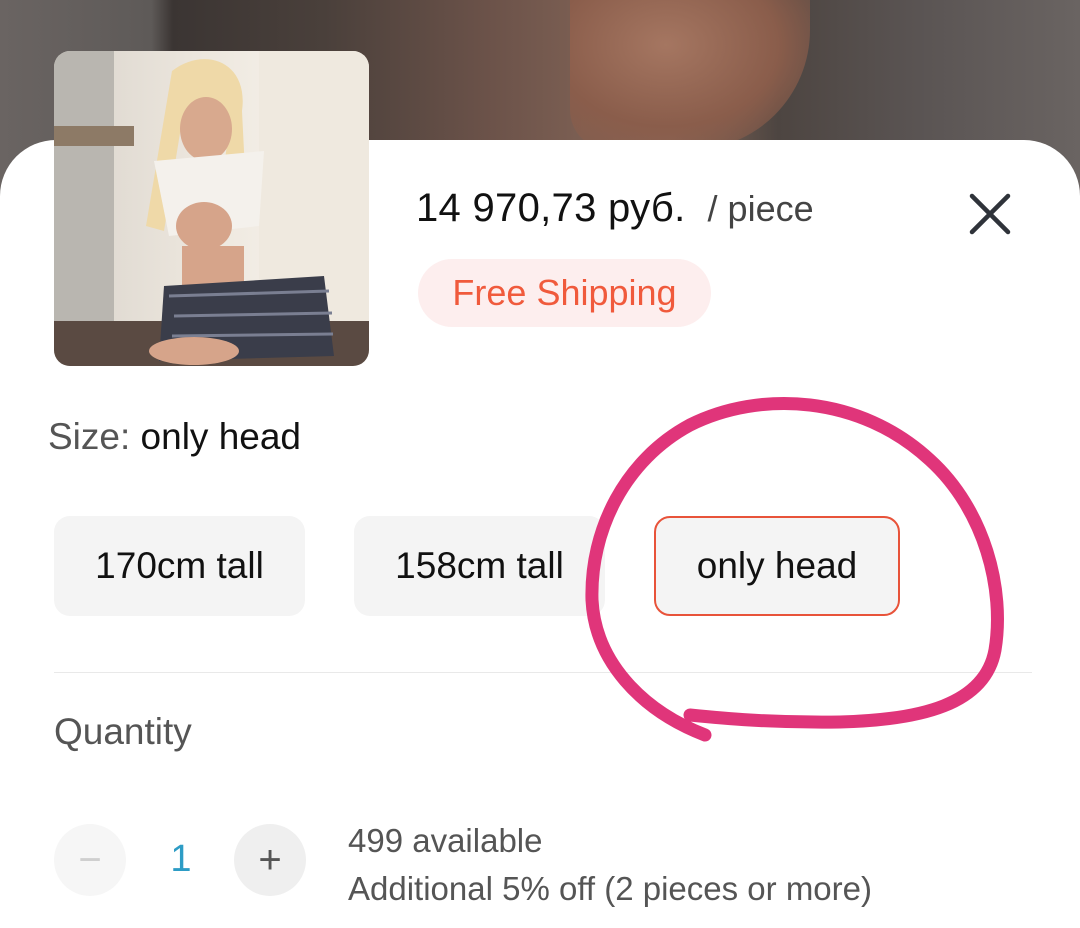 The width and height of the screenshot is (1080, 928). I want to click on bulk-discount-note: Additional 5% off (2 pieces or more), so click(610, 888).